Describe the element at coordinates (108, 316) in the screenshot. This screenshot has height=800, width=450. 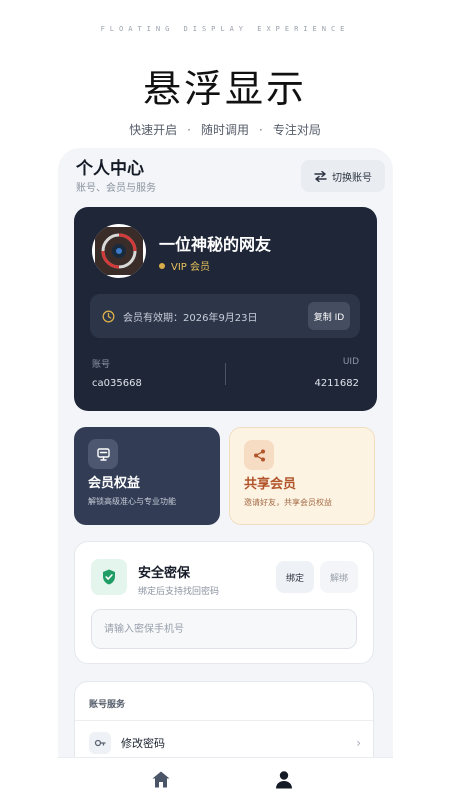
I see `history-icon` at that location.